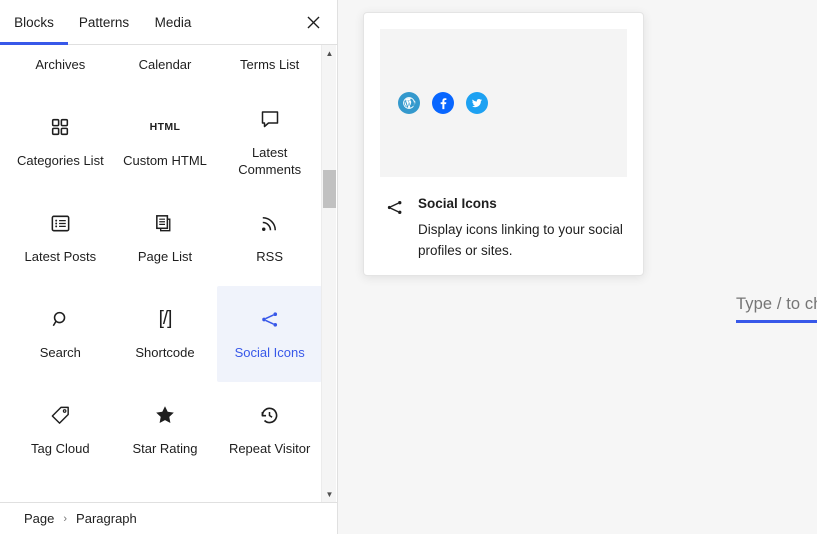 The width and height of the screenshot is (817, 534). What do you see at coordinates (164, 223) in the screenshot?
I see `page-list-icon` at bounding box center [164, 223].